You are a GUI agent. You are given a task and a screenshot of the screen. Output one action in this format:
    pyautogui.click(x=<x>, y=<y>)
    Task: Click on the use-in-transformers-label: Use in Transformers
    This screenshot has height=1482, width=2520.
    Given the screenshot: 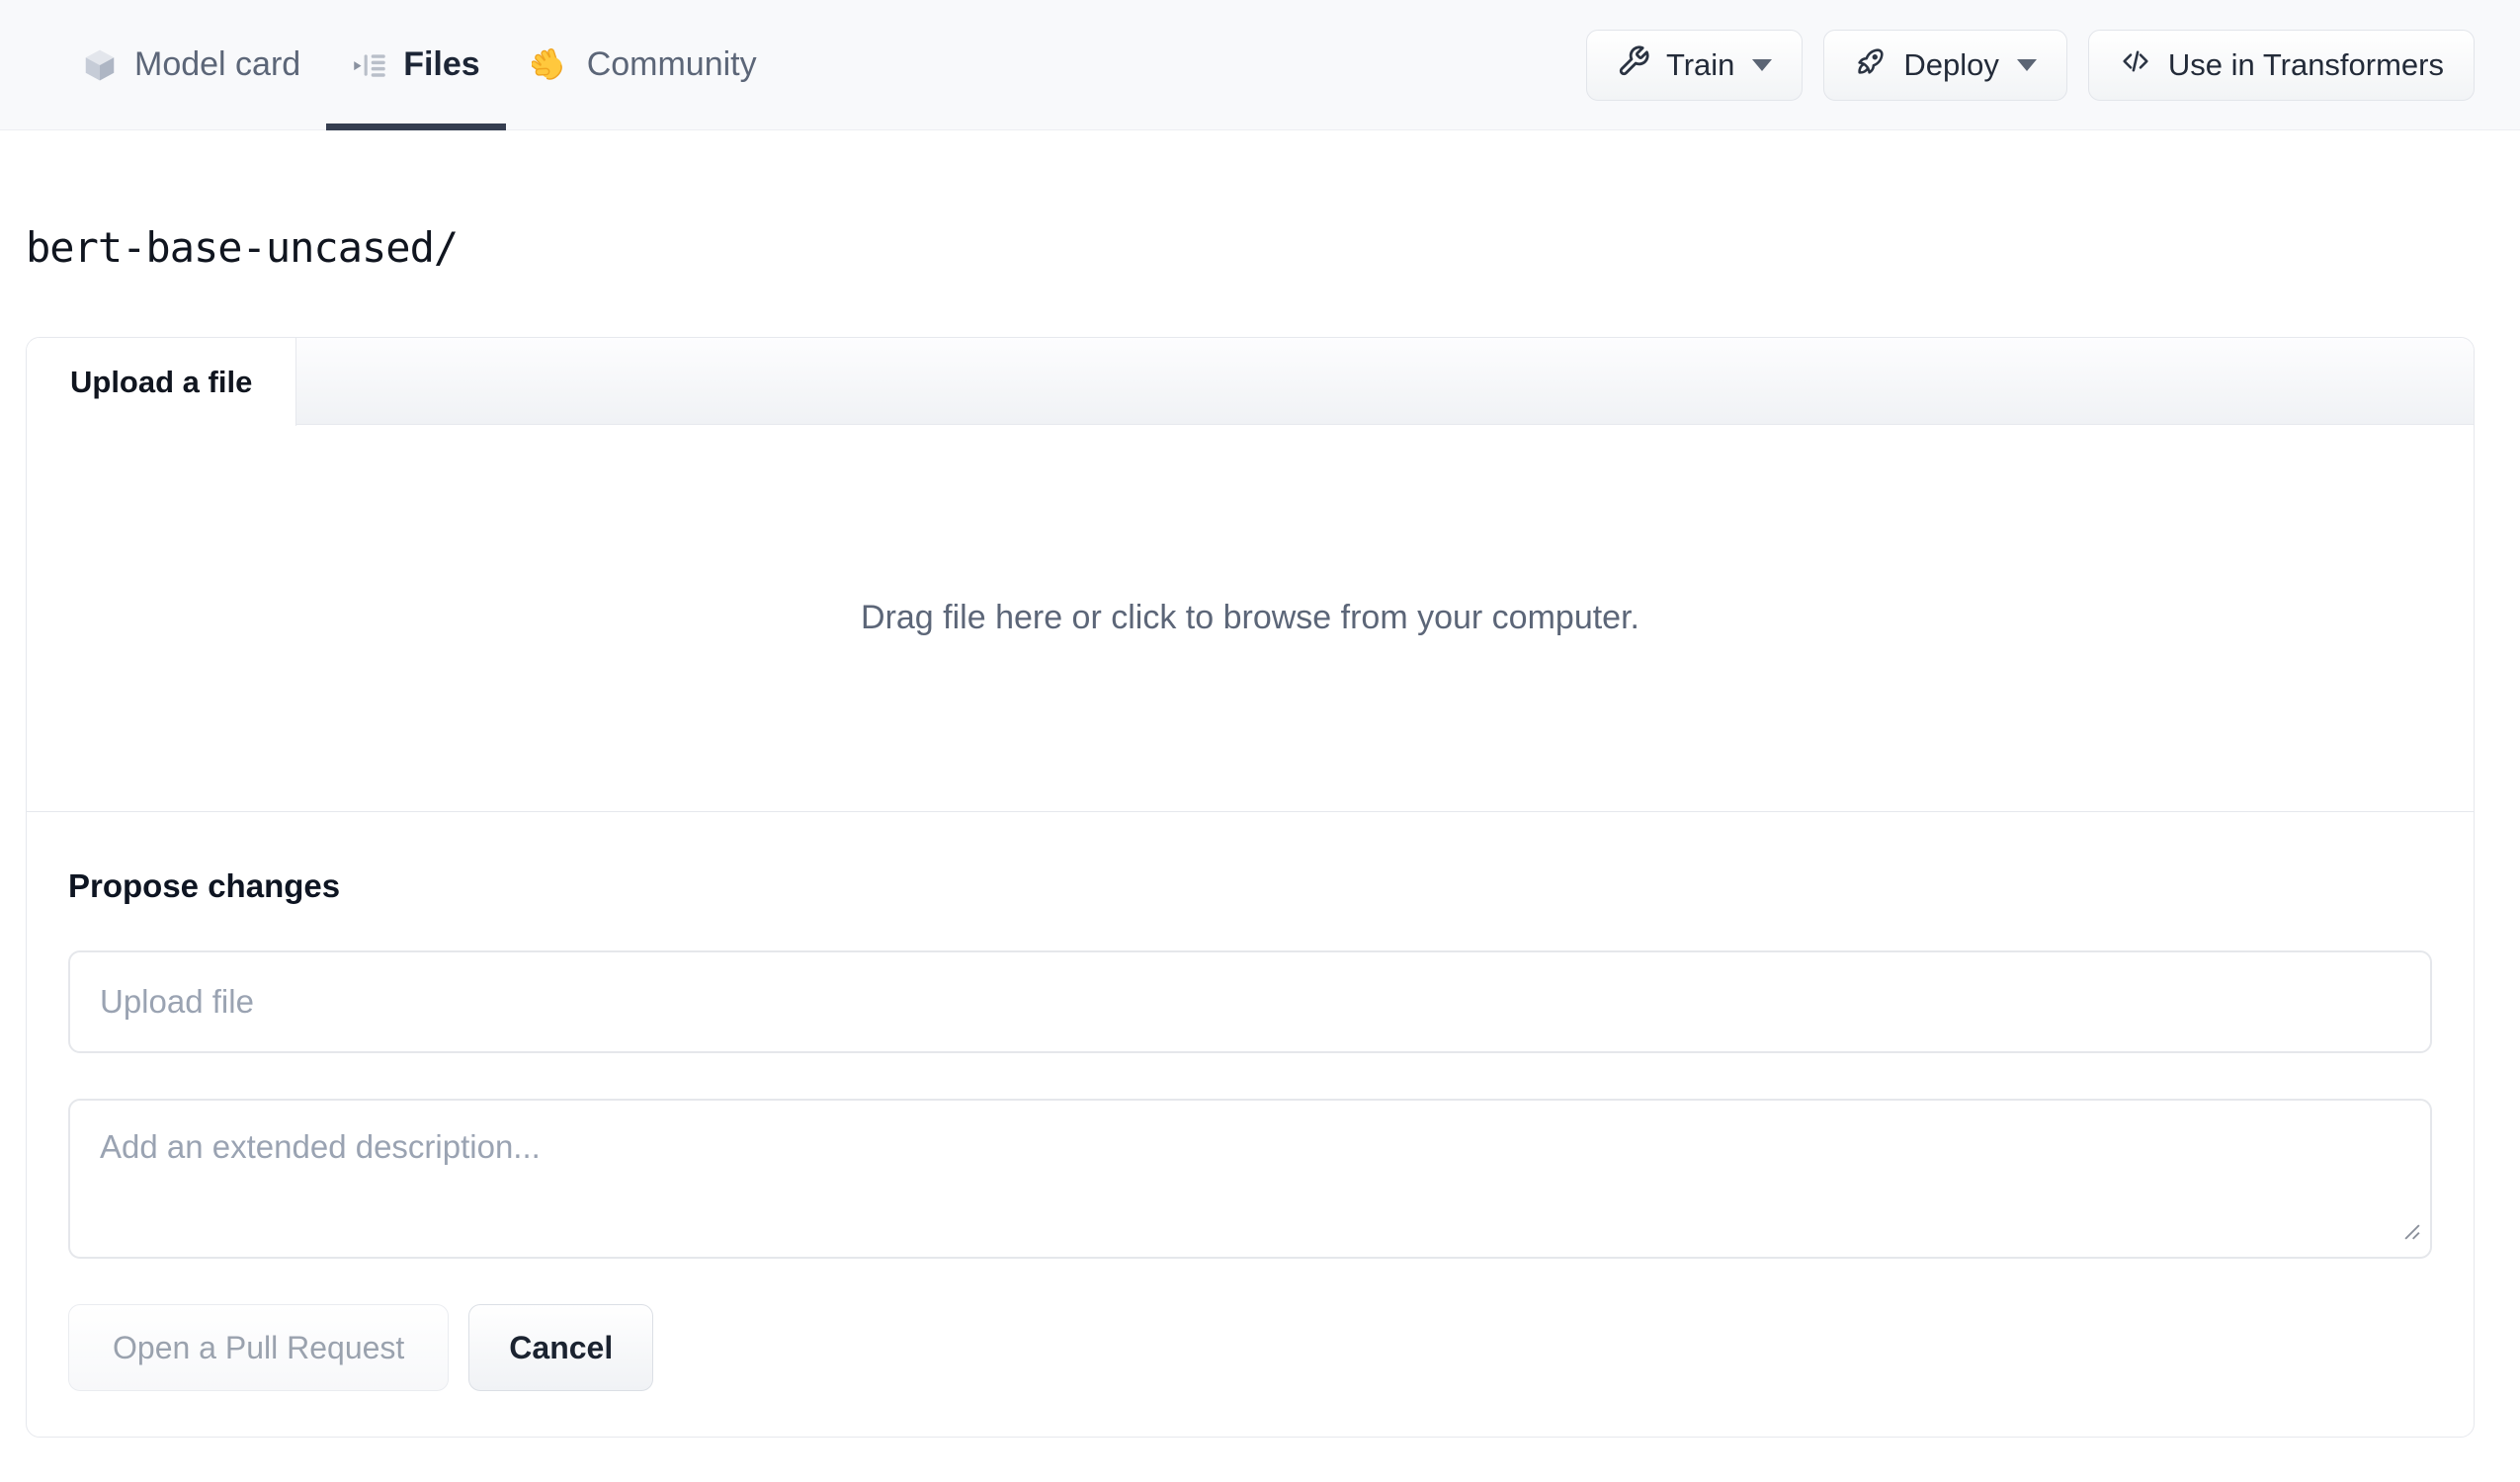 What is the action you would take?
    pyautogui.click(x=2305, y=64)
    